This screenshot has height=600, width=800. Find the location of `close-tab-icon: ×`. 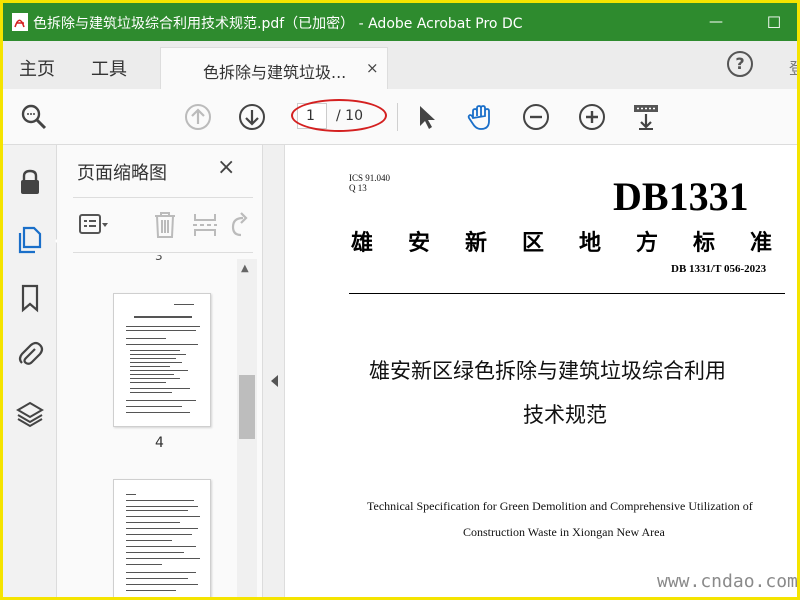

close-tab-icon: × is located at coordinates (372, 68).